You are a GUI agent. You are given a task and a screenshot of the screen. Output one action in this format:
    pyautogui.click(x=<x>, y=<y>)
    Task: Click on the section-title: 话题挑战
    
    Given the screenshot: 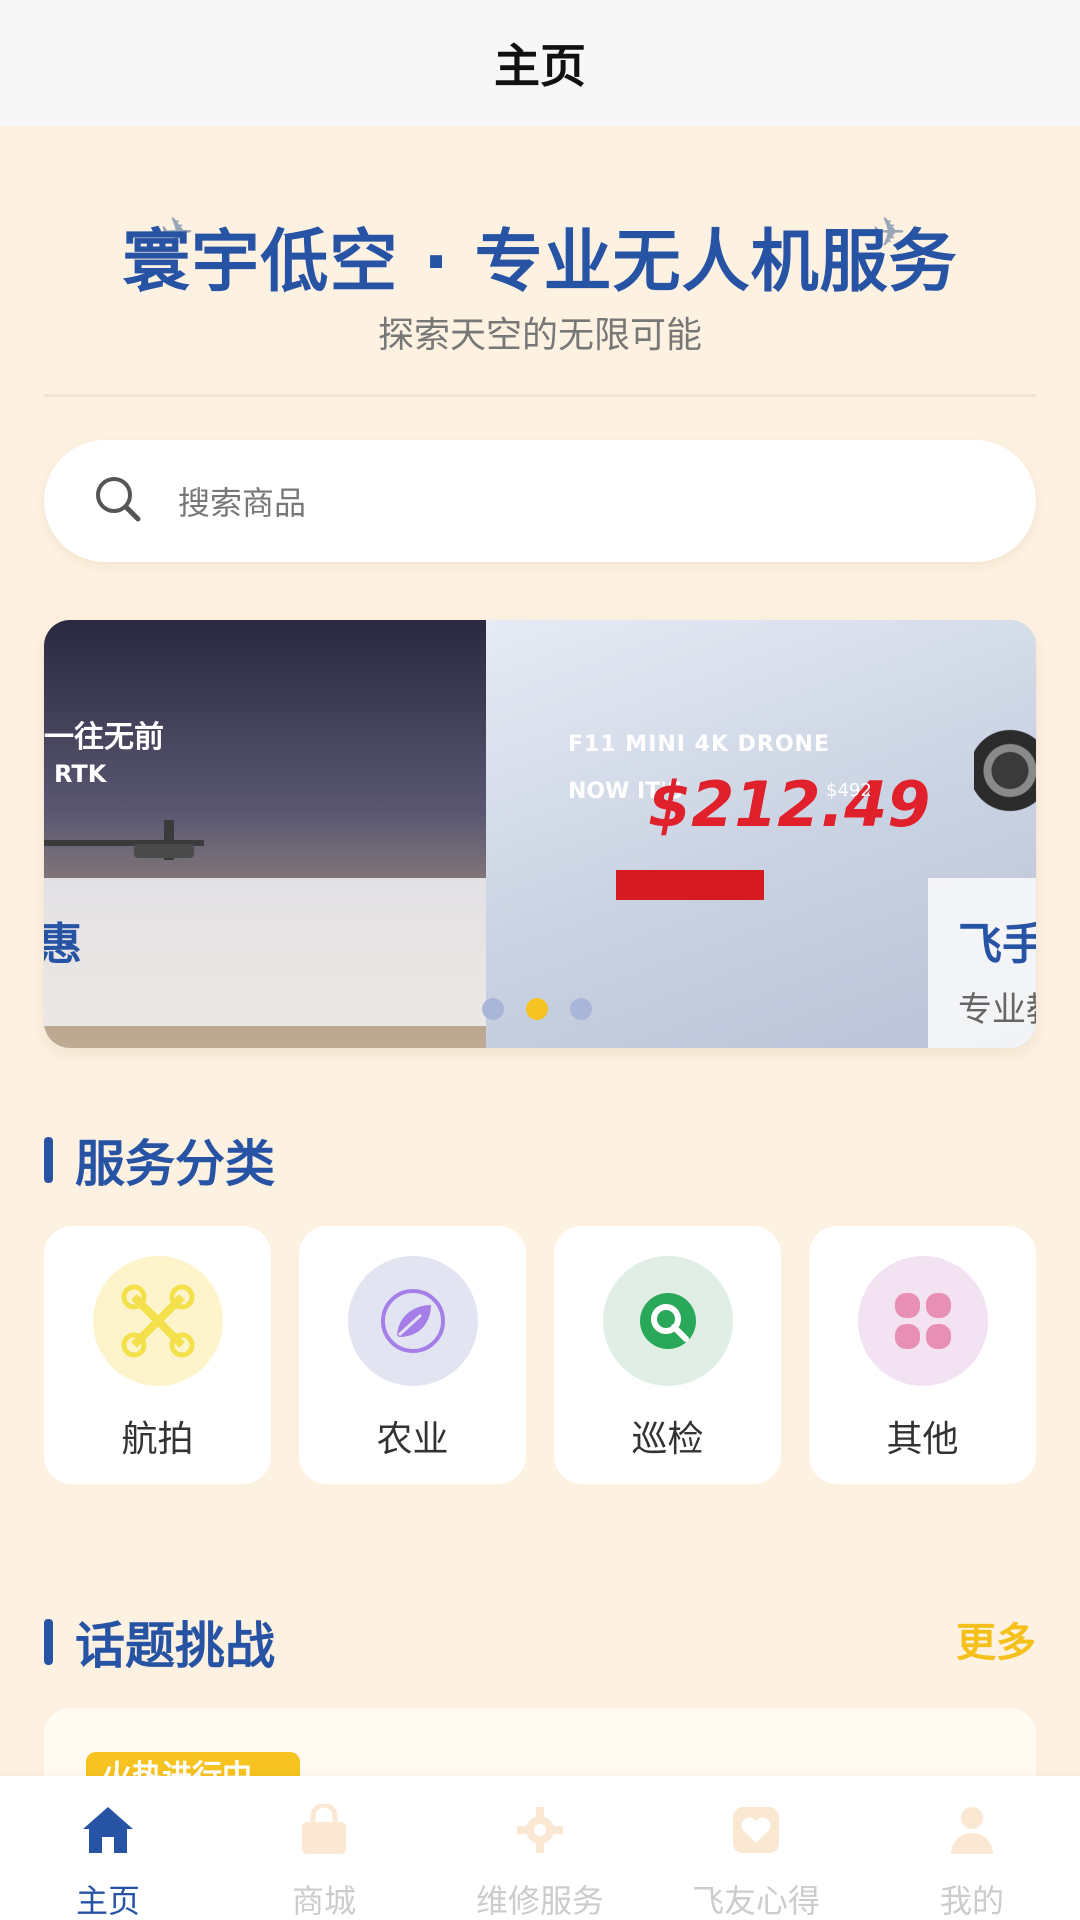 What is the action you would take?
    pyautogui.click(x=175, y=1646)
    